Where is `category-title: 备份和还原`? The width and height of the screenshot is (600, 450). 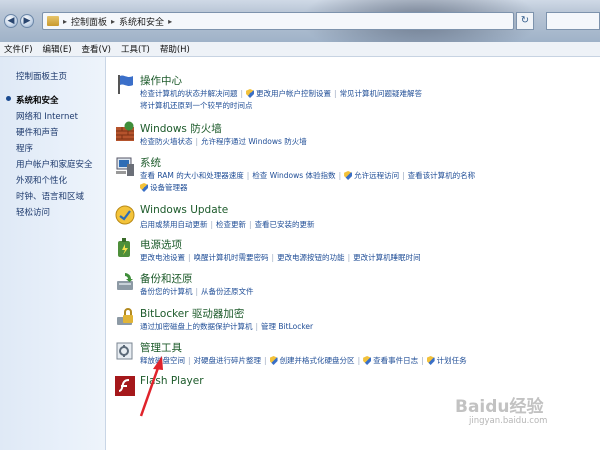
category-title: 备份和还原 is located at coordinates (166, 278).